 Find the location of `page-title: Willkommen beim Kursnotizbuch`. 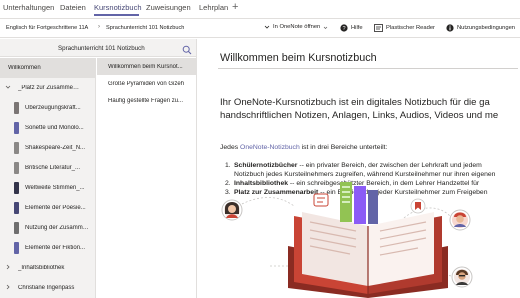

page-title: Willkommen beim Kursnotizbuch is located at coordinates (298, 58).